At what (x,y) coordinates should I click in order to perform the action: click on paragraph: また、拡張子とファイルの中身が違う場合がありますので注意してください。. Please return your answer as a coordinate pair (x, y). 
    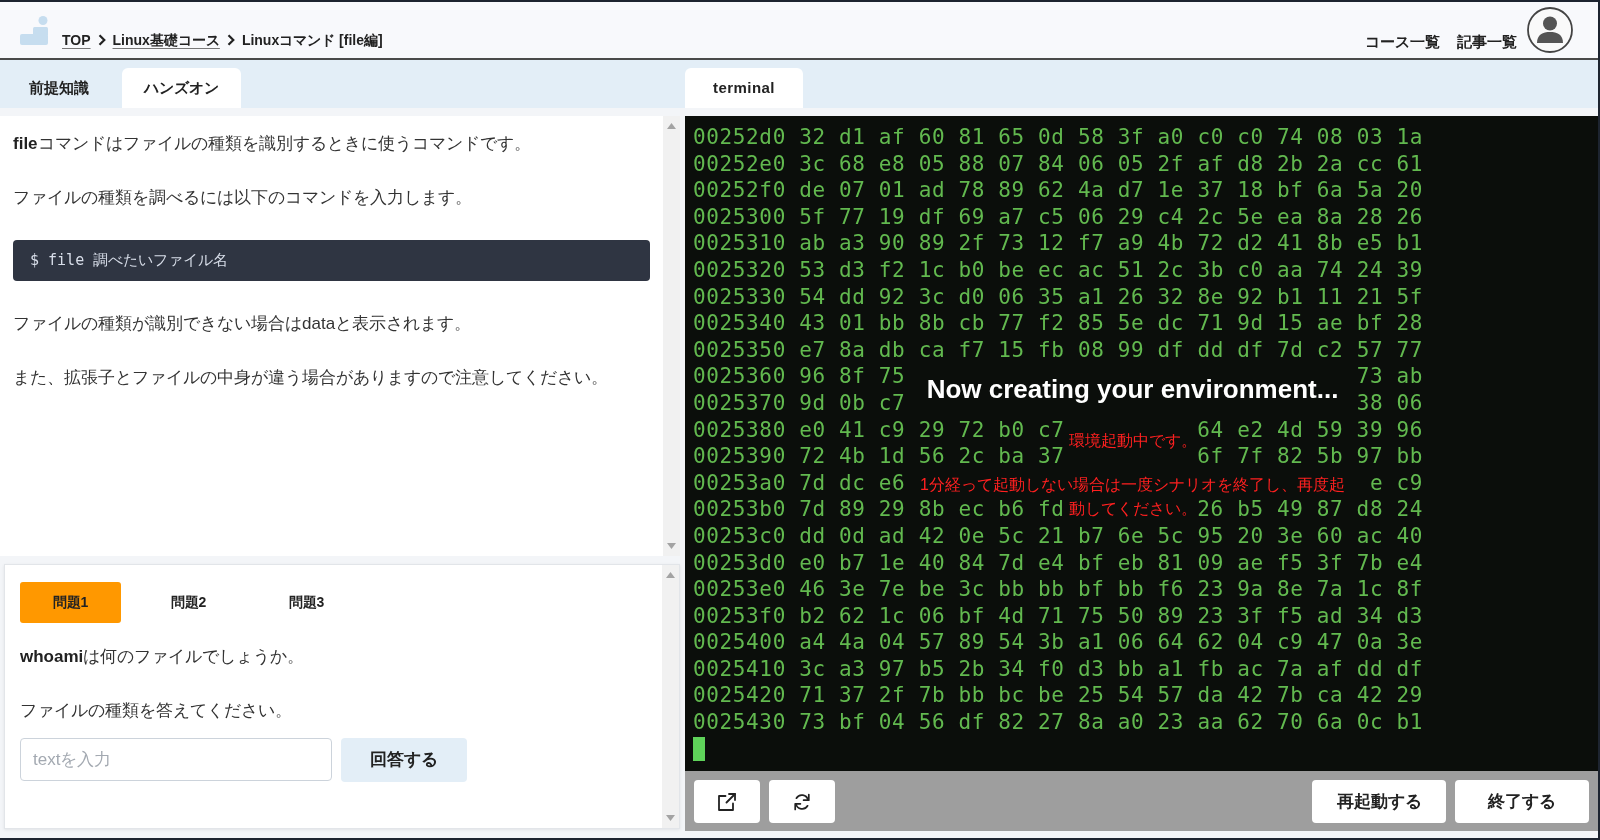
    Looking at the image, I should click on (311, 378).